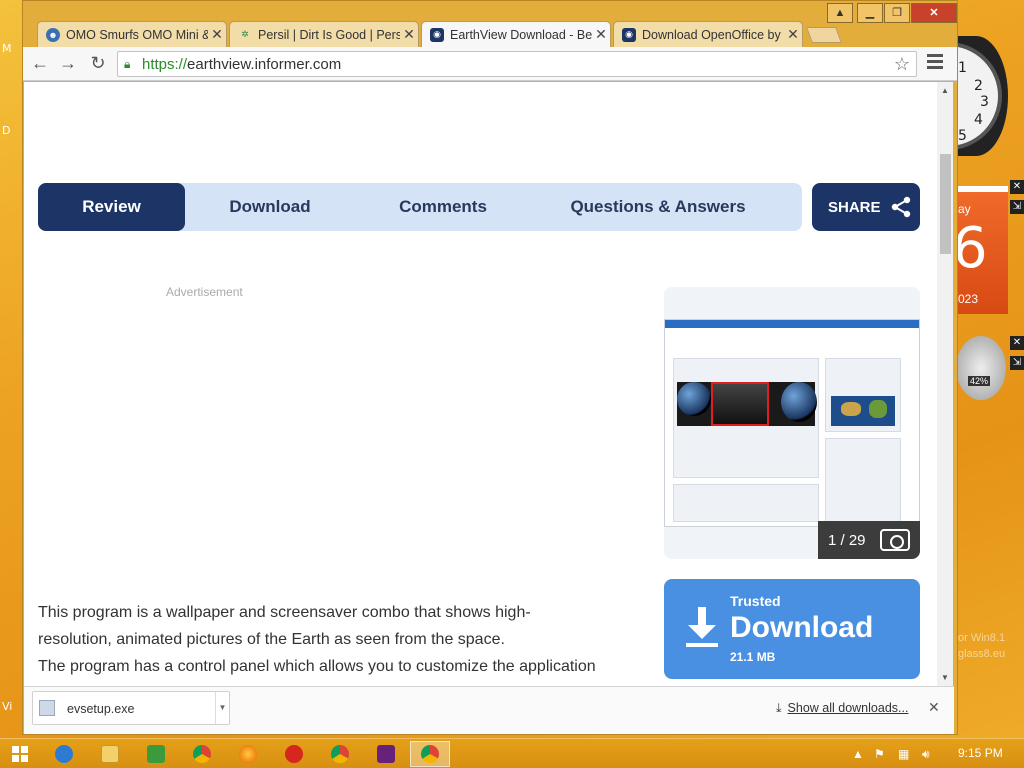  Describe the element at coordinates (984, 102) in the screenshot. I see `clock-number: 3` at that location.